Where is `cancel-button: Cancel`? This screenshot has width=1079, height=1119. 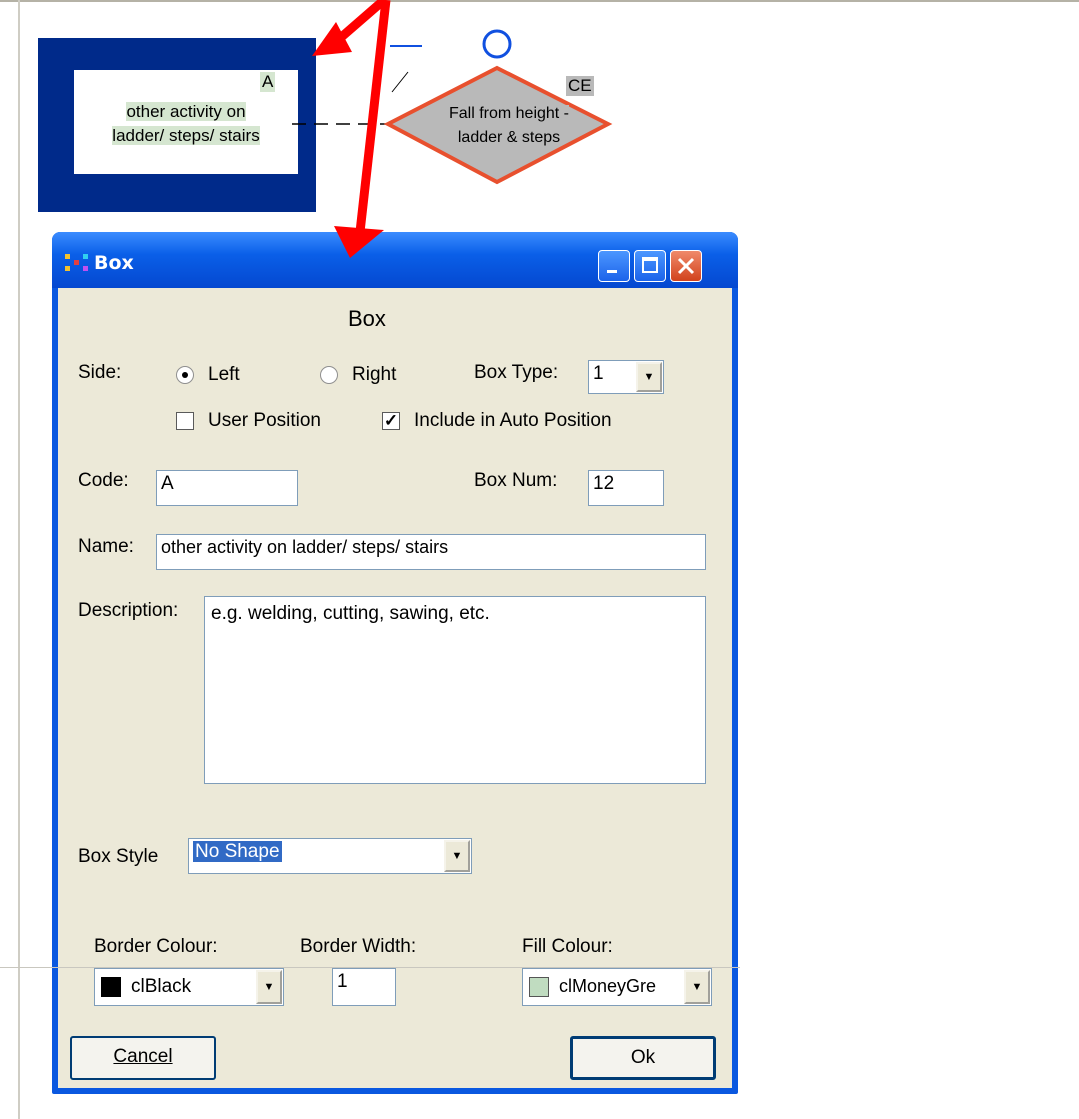
cancel-button: Cancel is located at coordinates (143, 1058).